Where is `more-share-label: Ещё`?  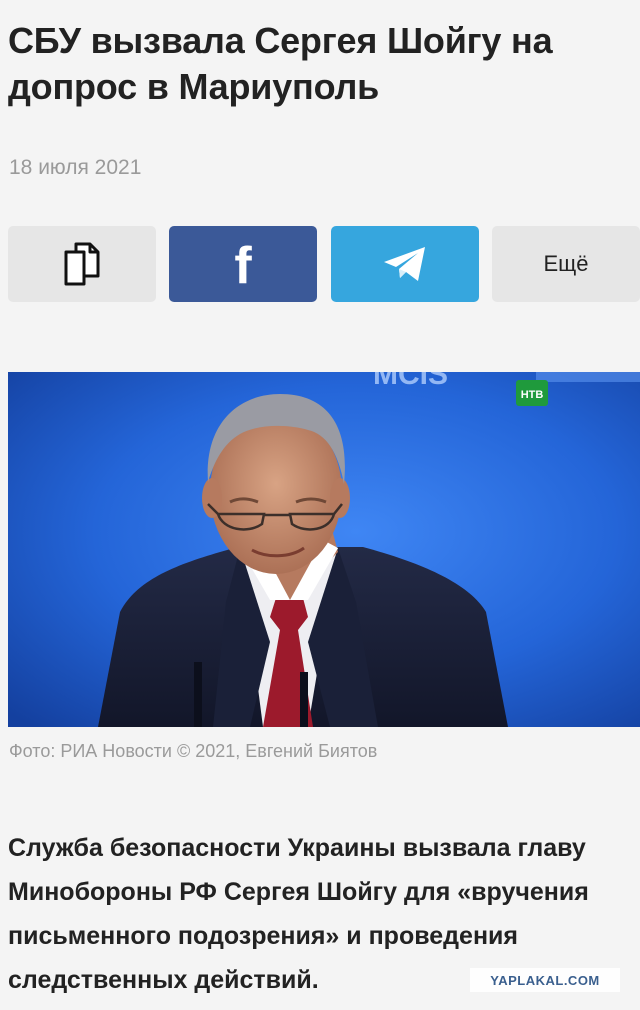
more-share-label: Ещё is located at coordinates (566, 263).